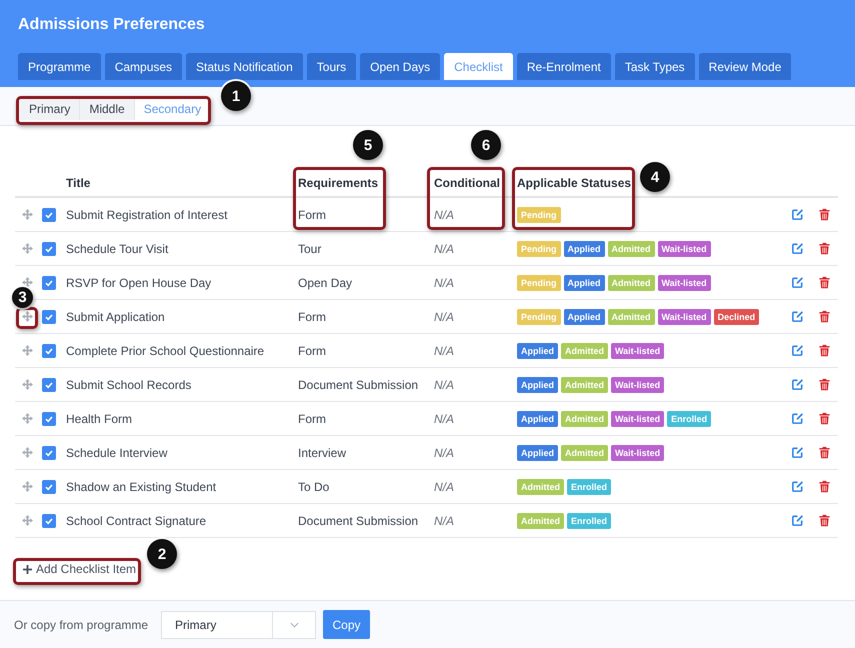 This screenshot has height=648, width=855. I want to click on tab: Checklist, so click(478, 66).